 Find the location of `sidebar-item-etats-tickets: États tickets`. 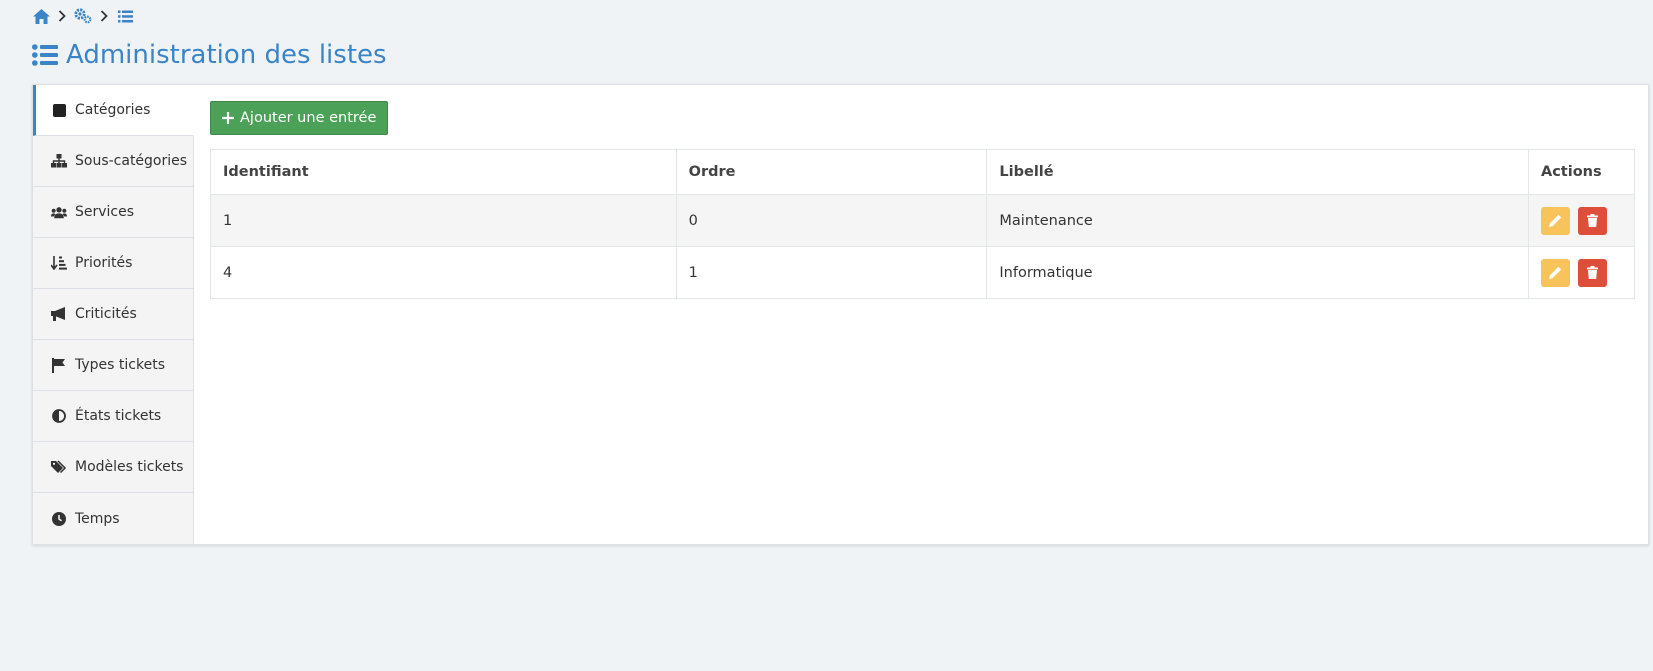

sidebar-item-etats-tickets: États tickets is located at coordinates (113, 416).